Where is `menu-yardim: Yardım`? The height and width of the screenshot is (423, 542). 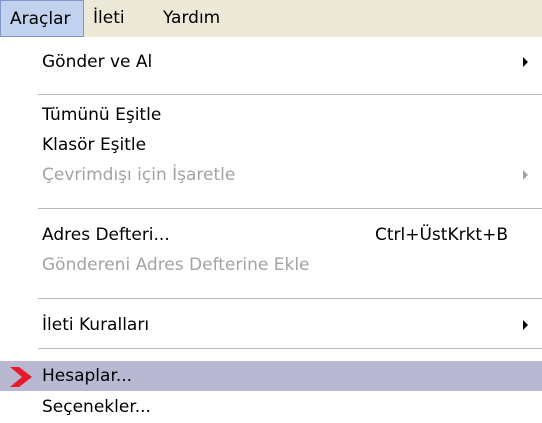
menu-yardim: Yardım is located at coordinates (199, 18).